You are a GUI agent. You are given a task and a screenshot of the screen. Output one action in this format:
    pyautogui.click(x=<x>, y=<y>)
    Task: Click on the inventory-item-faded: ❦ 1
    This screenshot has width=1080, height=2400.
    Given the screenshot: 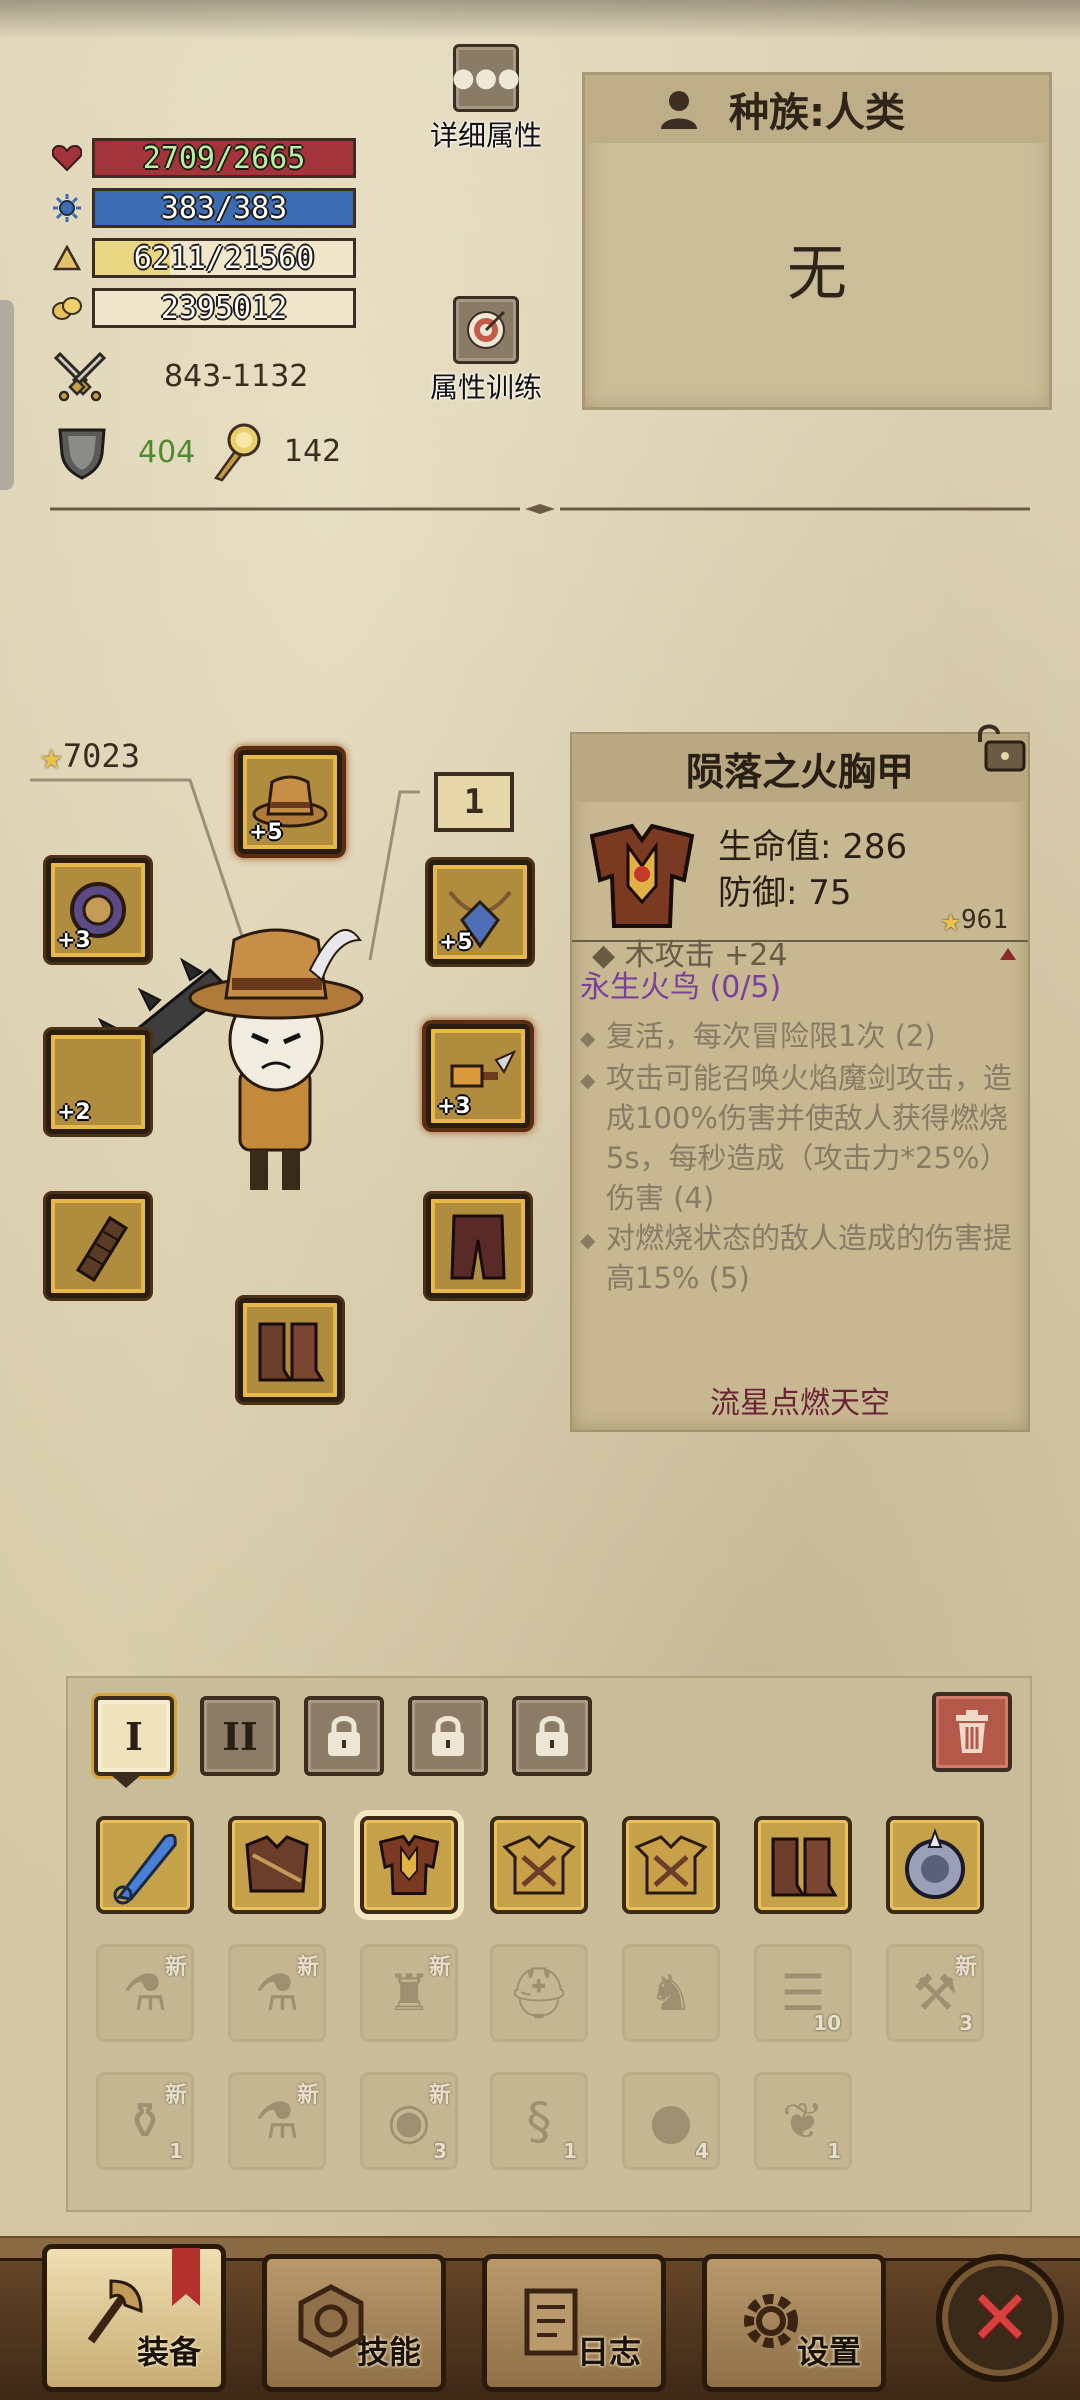 What is the action you would take?
    pyautogui.click(x=803, y=2121)
    